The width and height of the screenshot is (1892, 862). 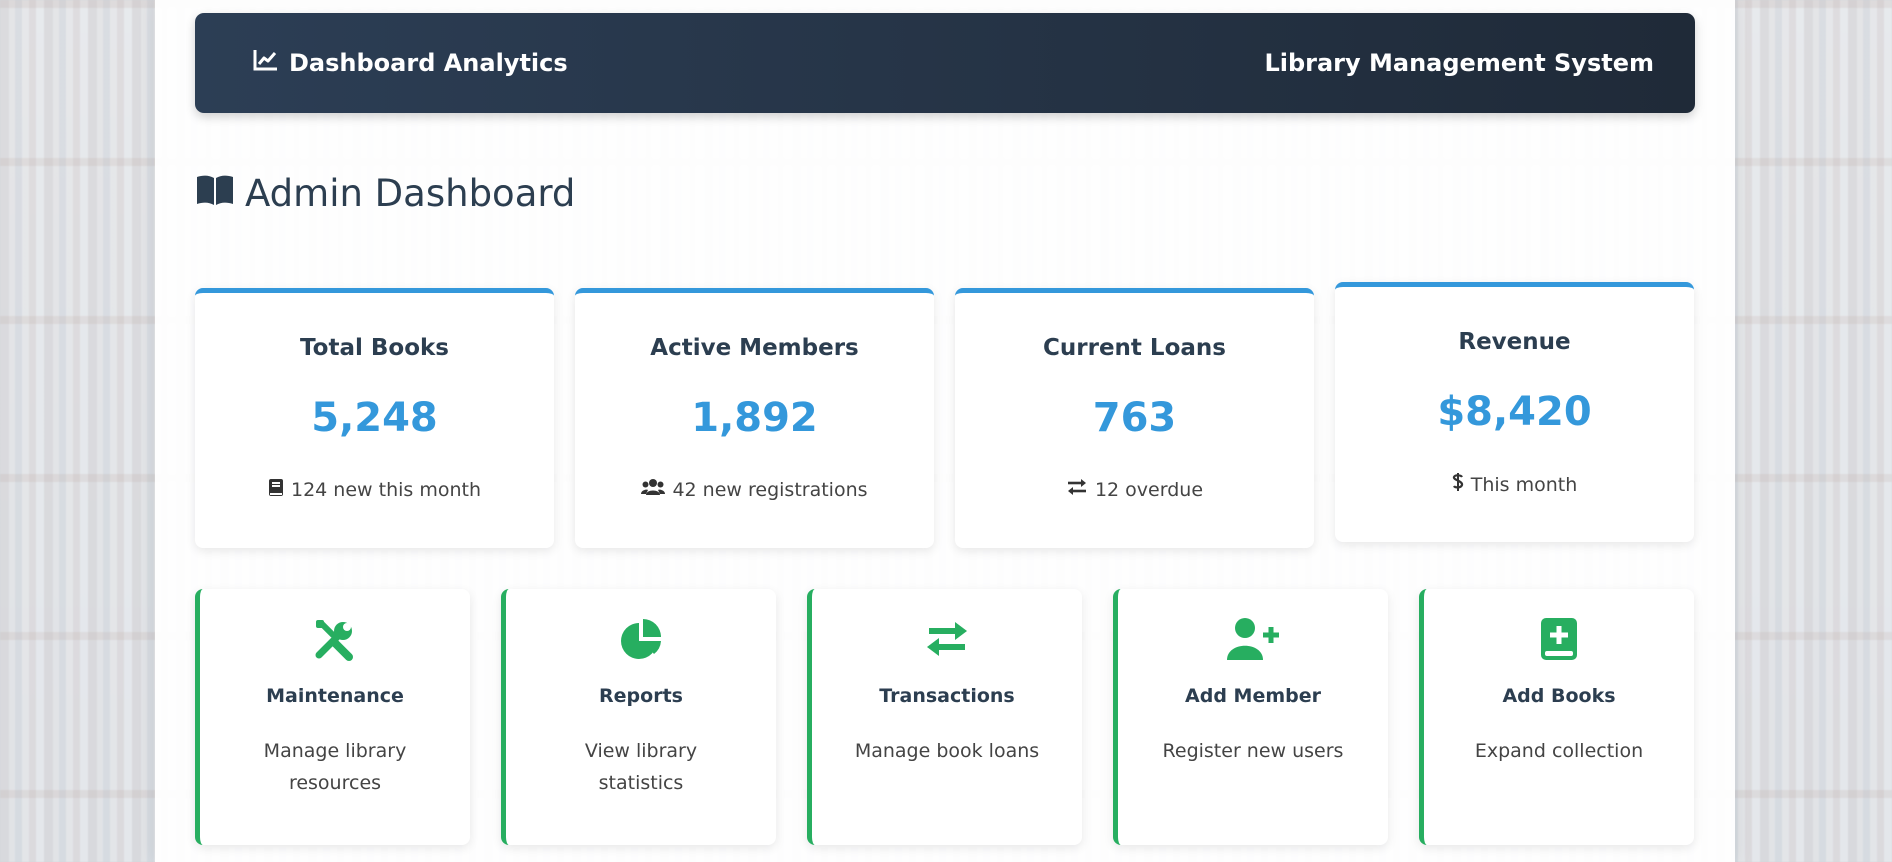 I want to click on action-title: Add Books, so click(x=1559, y=696).